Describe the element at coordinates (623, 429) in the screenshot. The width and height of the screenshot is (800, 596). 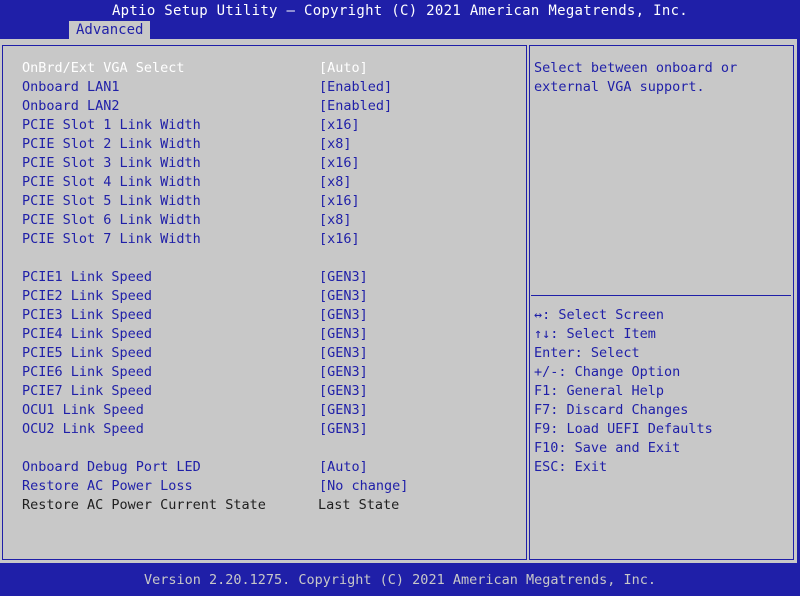
I see `key-legend-item: F9: Load UEFI Defaults` at that location.